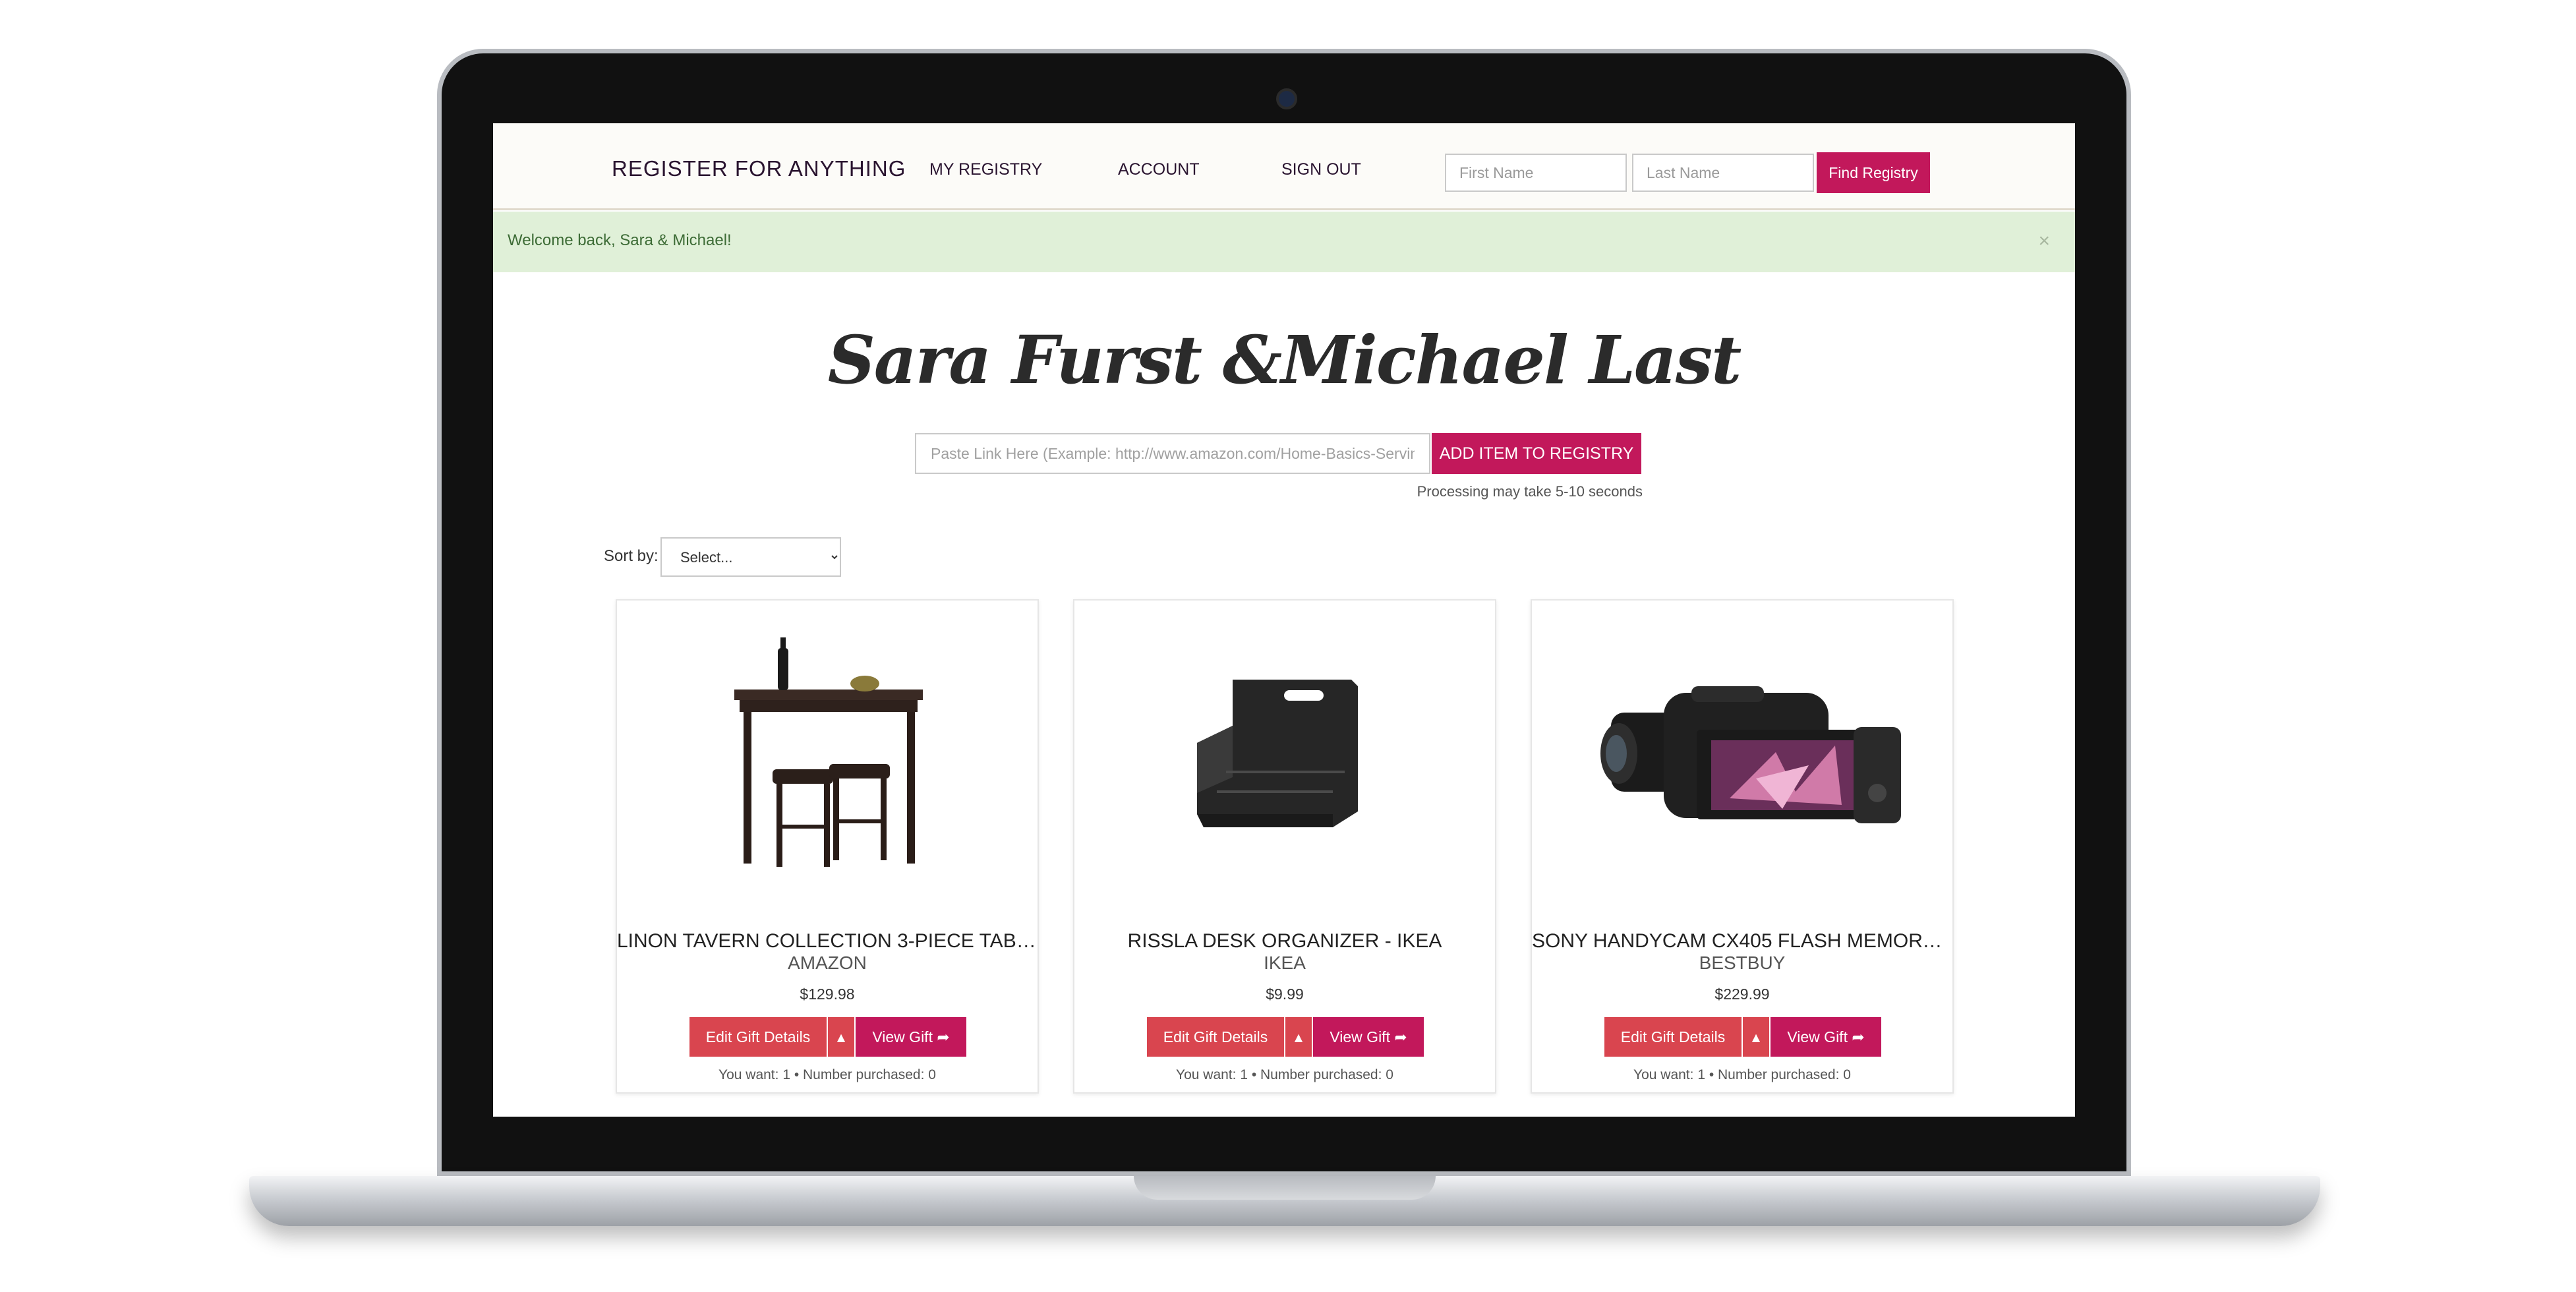 Image resolution: width=2576 pixels, height=1292 pixels. What do you see at coordinates (1873, 172) in the screenshot?
I see `find-registry-button: Find Registry` at bounding box center [1873, 172].